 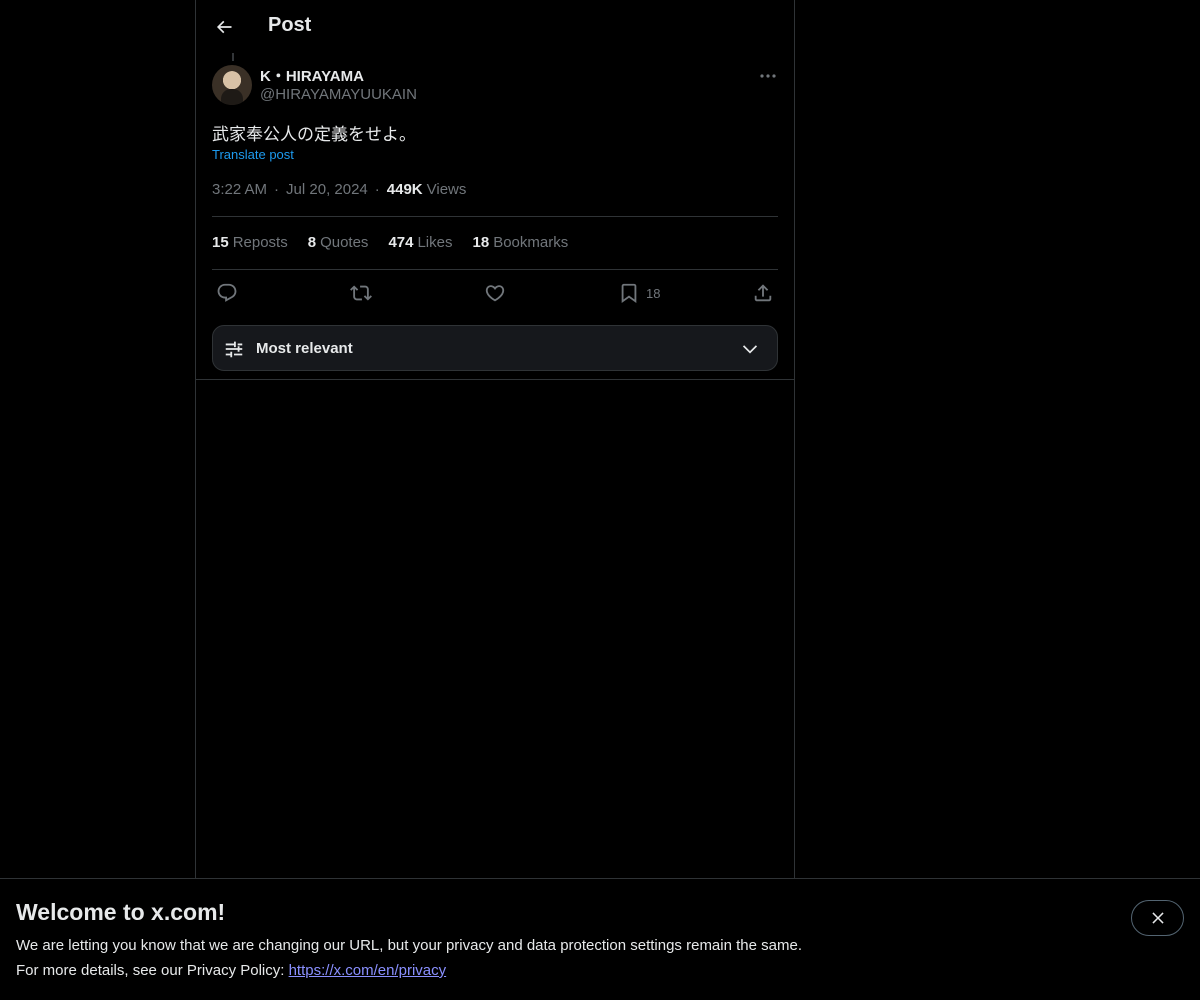 I want to click on share-button, so click(x=763, y=293).